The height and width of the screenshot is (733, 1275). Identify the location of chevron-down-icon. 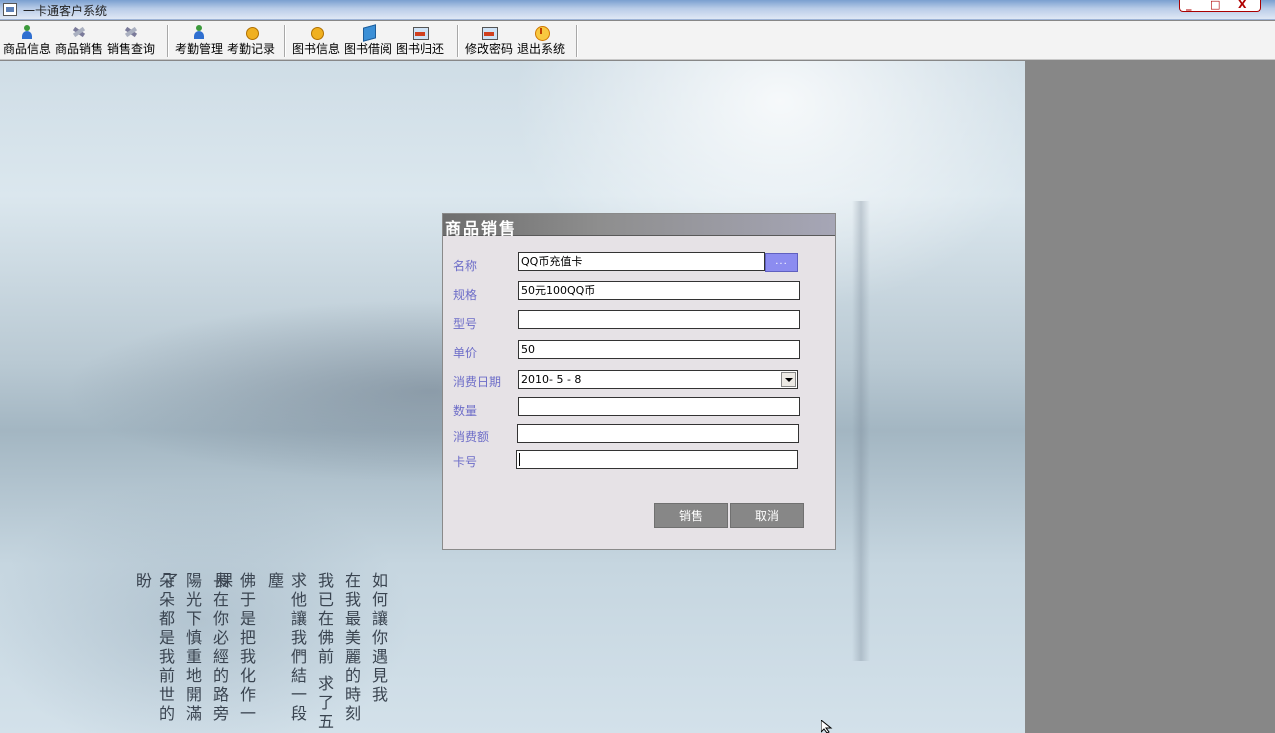
(788, 379).